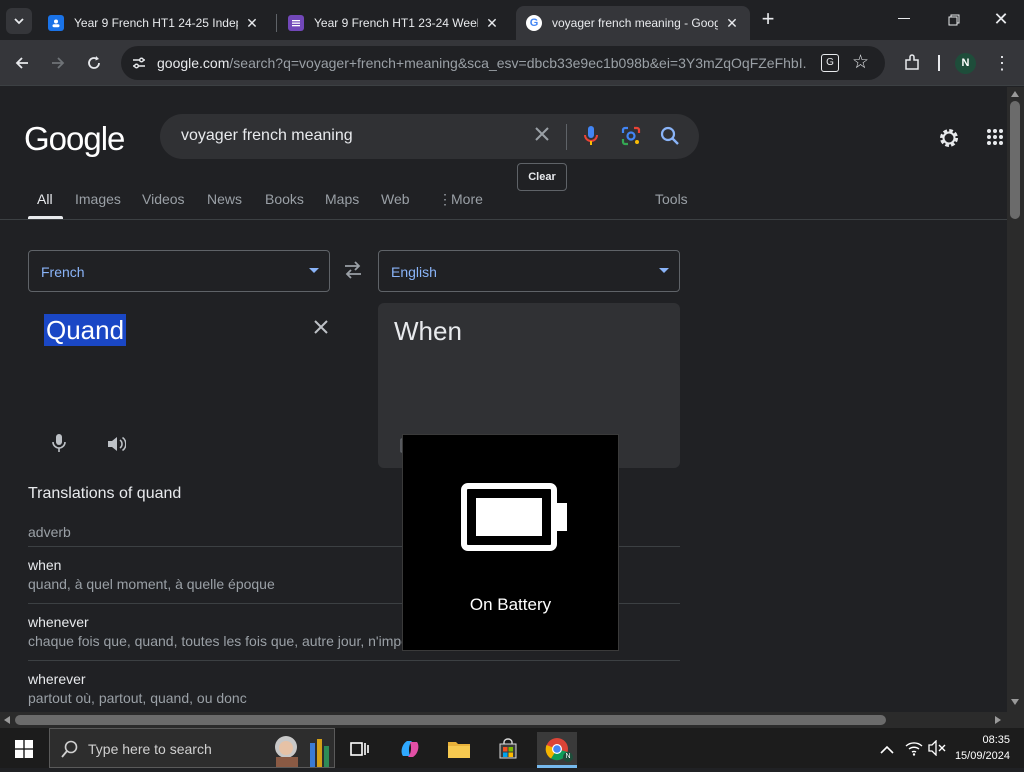 The width and height of the screenshot is (1024, 772). Describe the element at coordinates (154, 23) in the screenshot. I see `tab-1: Year 9 French HT1 24-25 Indeper ✕` at that location.